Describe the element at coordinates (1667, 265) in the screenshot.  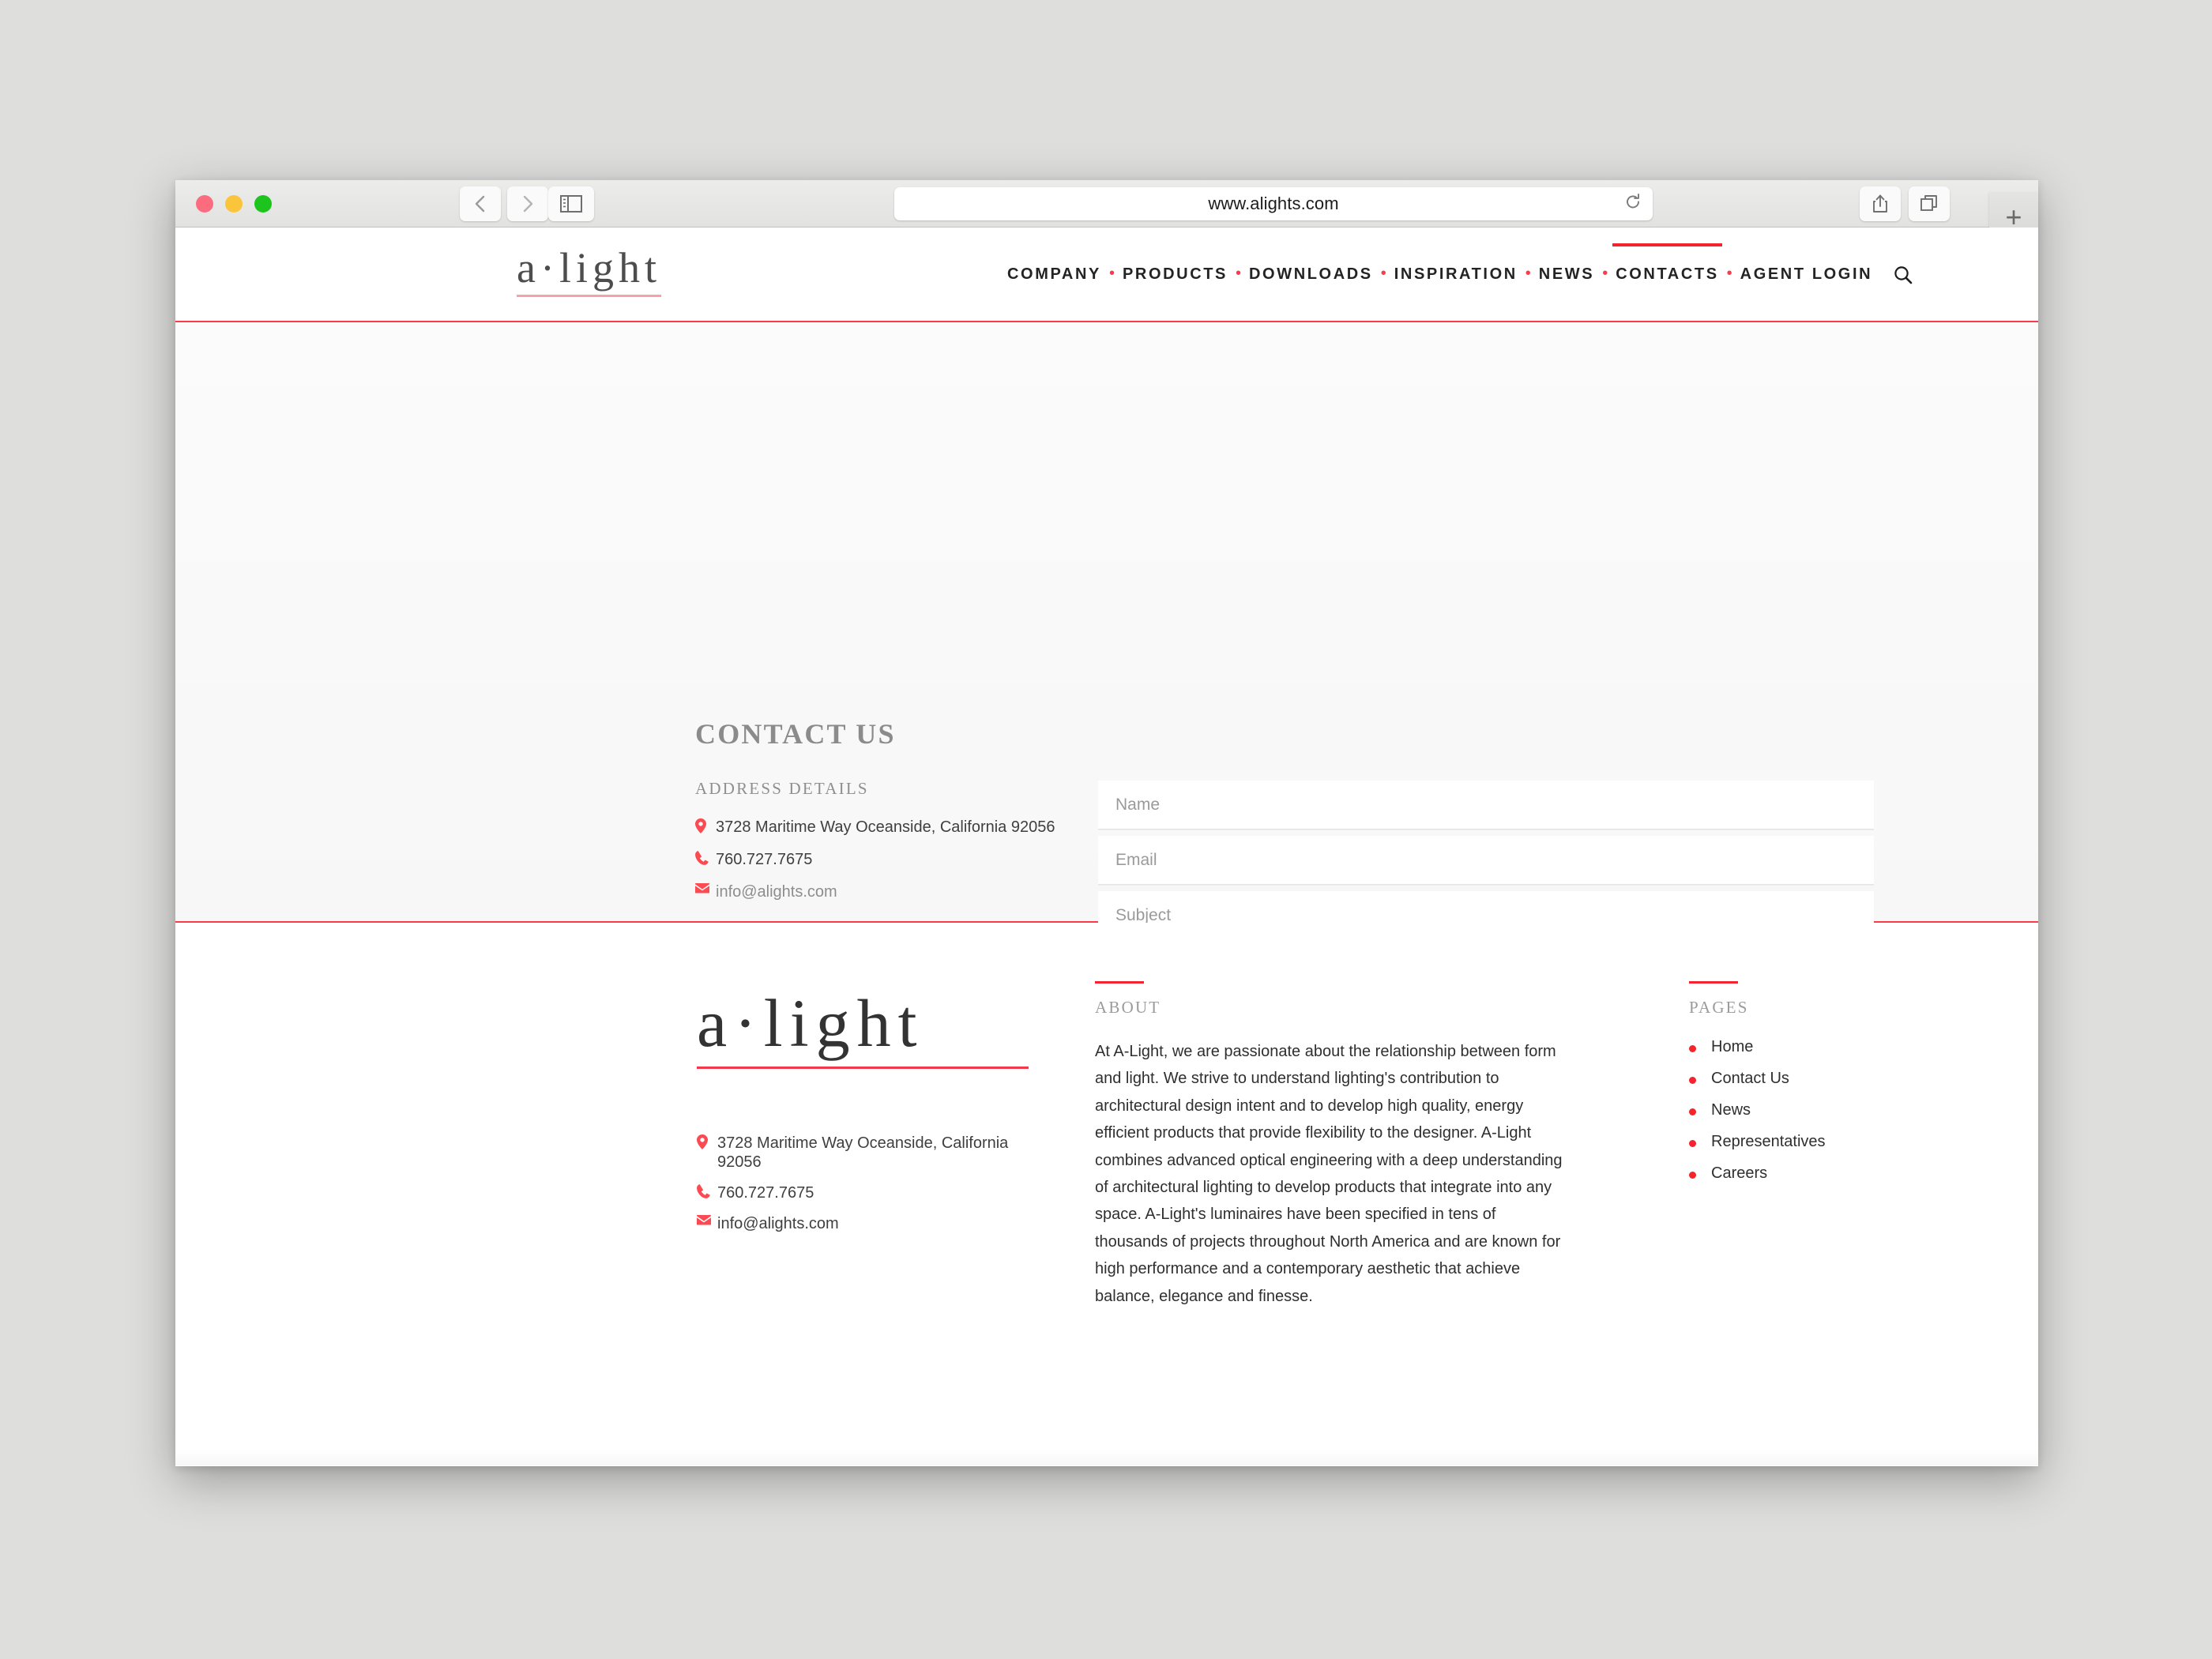
I see `nav-item-contacts: CONTACTS` at that location.